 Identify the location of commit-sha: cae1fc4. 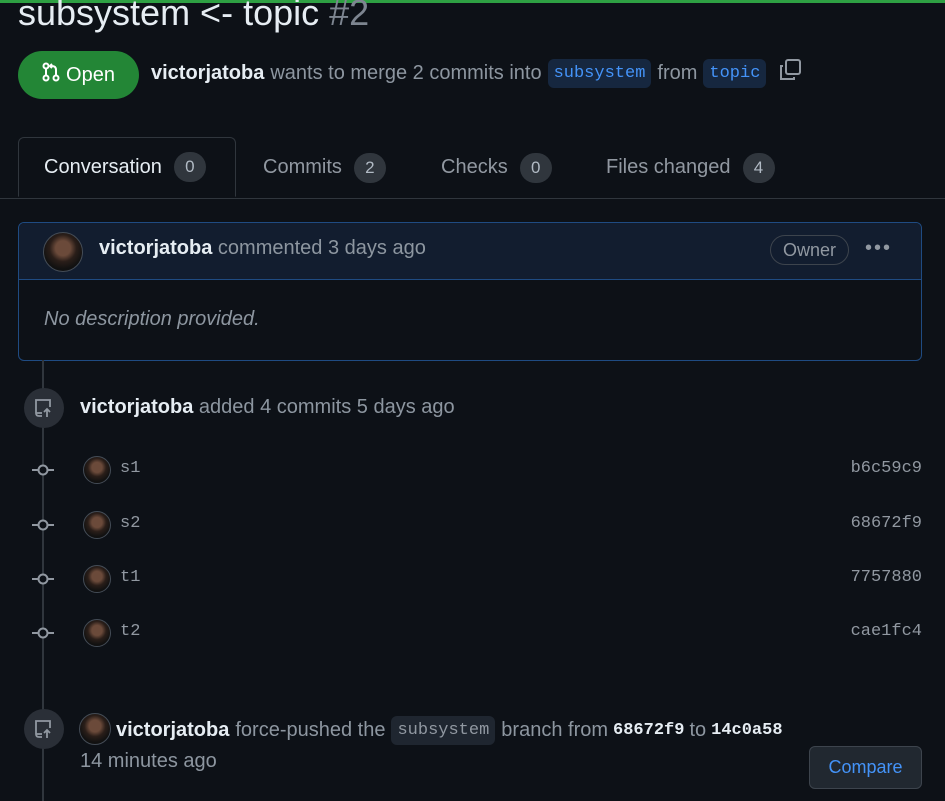
(886, 631).